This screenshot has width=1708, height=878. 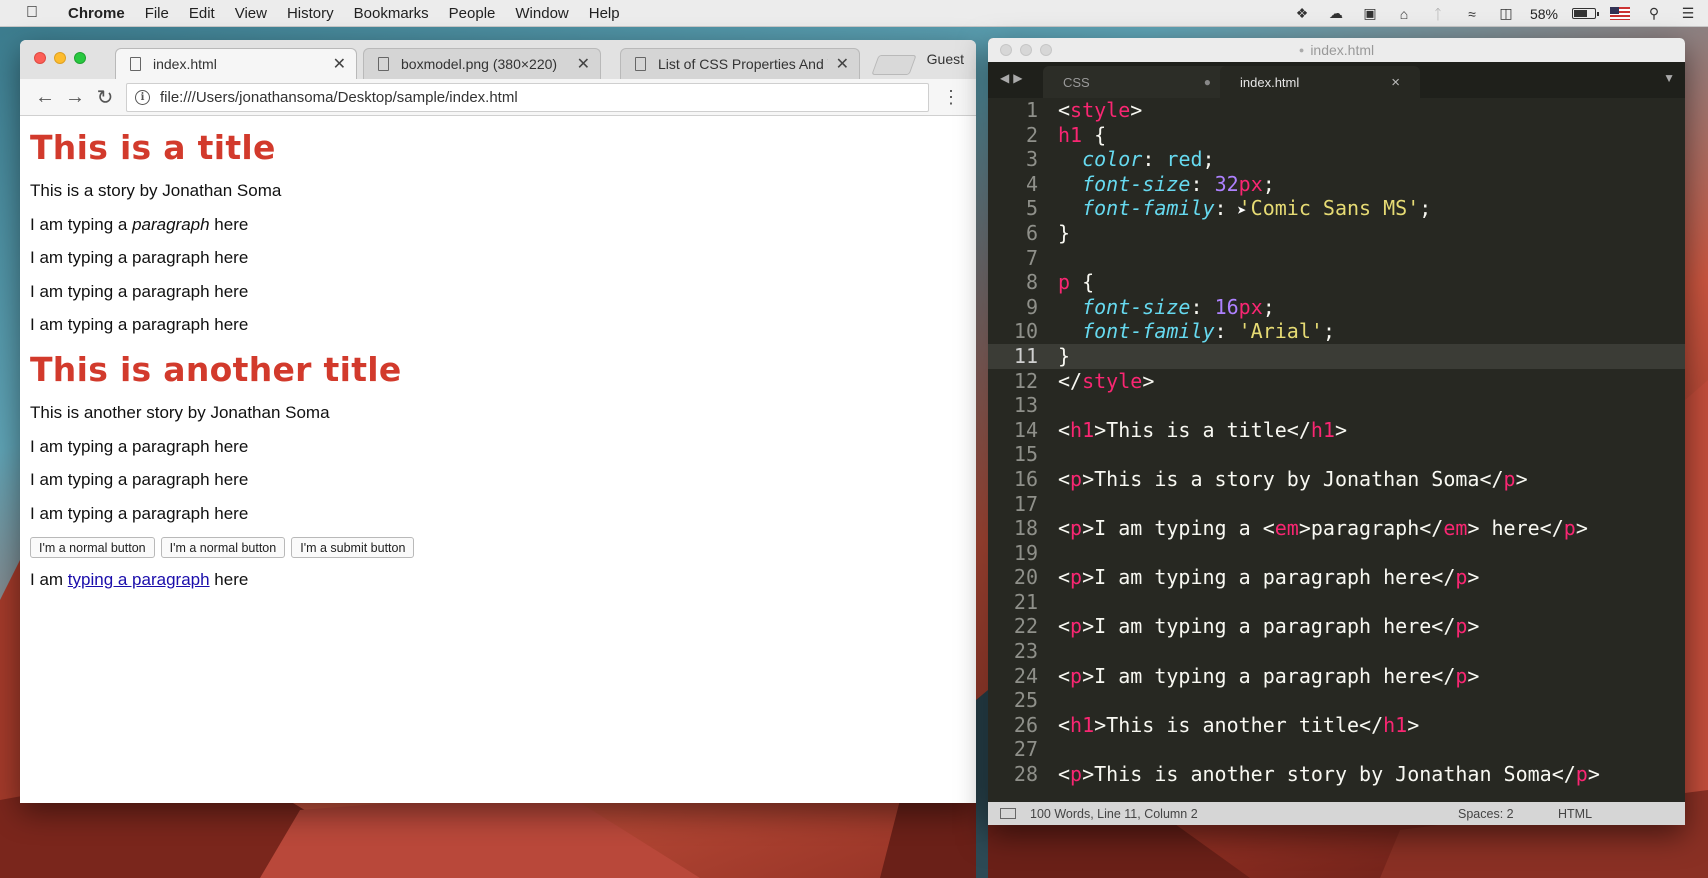 What do you see at coordinates (1336, 159) in the screenshot?
I see `code-line: 3 color: red;` at bounding box center [1336, 159].